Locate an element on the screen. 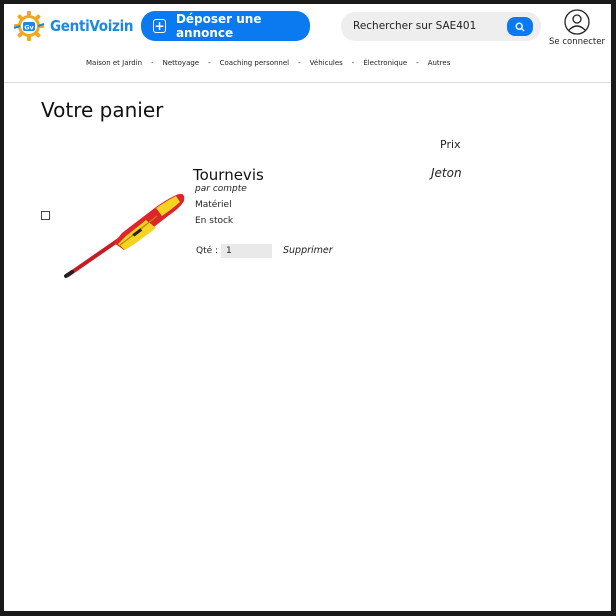  login-button: Se connecter is located at coordinates (577, 28).